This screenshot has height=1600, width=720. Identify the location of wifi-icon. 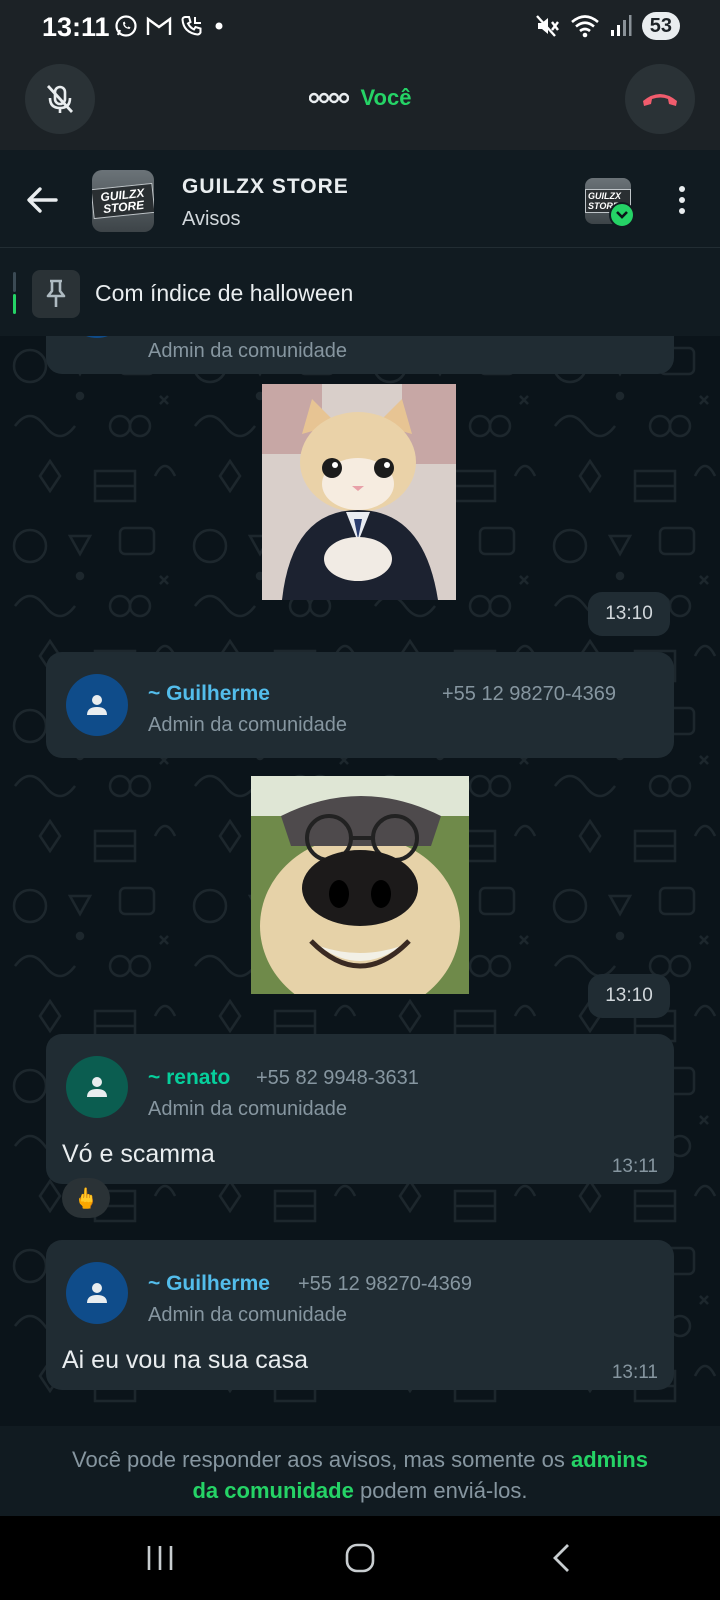
(584, 26).